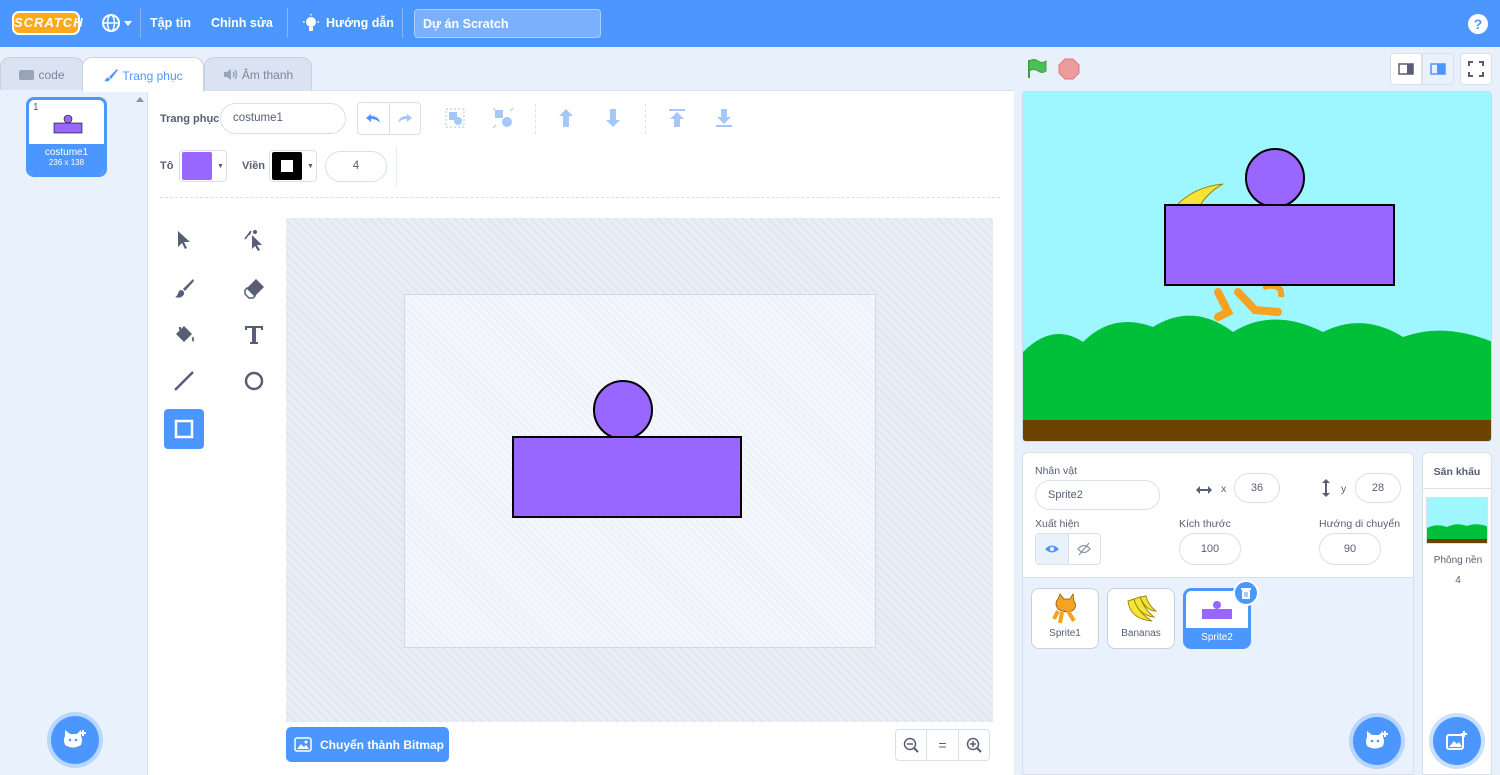  I want to click on sprite-tile: Sprite1, so click(1065, 618).